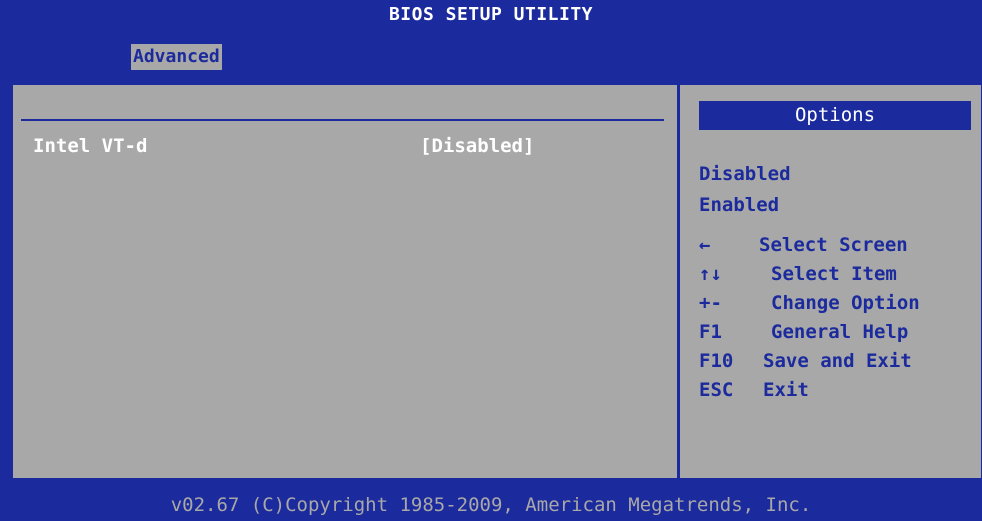 This screenshot has width=982, height=521. Describe the element at coordinates (840, 332) in the screenshot. I see `help-desc: General Help` at that location.